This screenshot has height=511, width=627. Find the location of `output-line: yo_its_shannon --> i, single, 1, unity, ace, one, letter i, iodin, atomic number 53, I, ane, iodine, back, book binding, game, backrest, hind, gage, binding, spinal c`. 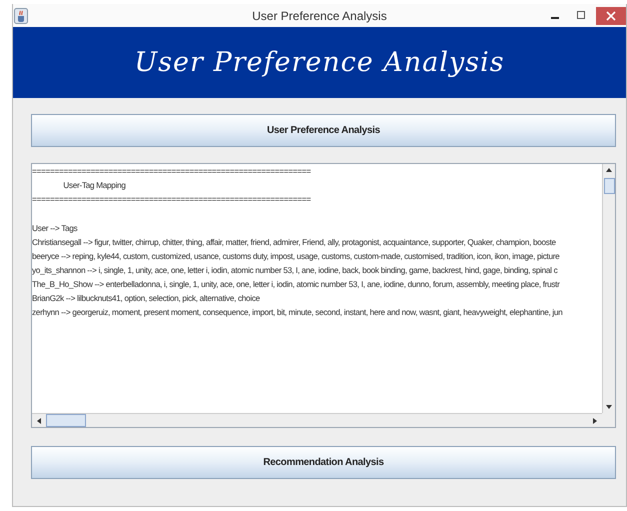

output-line: yo_its_shannon --> i, single, 1, unity, ace, one, letter i, iodin, atomic number 53, I, ane, iodine, back, book binding, game, backrest, hind, gage, binding, spinal c is located at coordinates (295, 270).